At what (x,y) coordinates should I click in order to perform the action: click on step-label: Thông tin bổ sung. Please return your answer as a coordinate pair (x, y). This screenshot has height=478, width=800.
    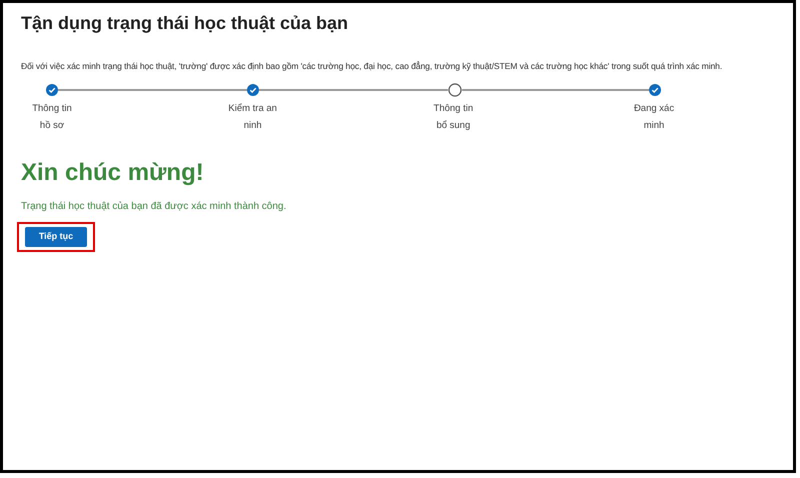
    Looking at the image, I should click on (453, 117).